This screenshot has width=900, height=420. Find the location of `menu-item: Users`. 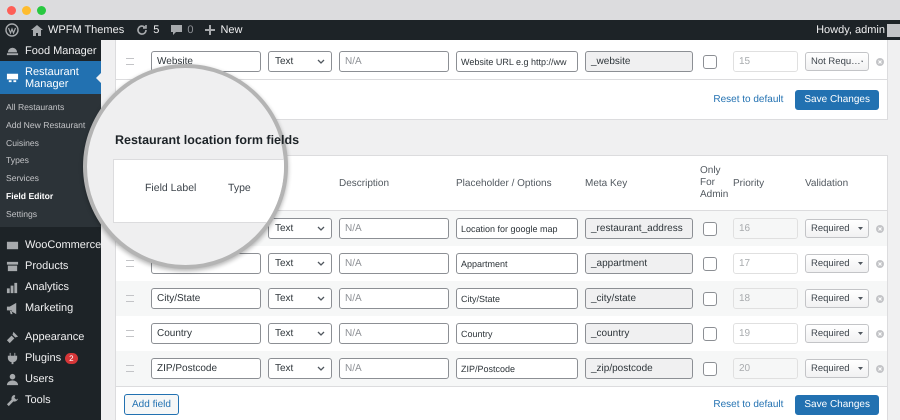

menu-item: Users is located at coordinates (28, 379).